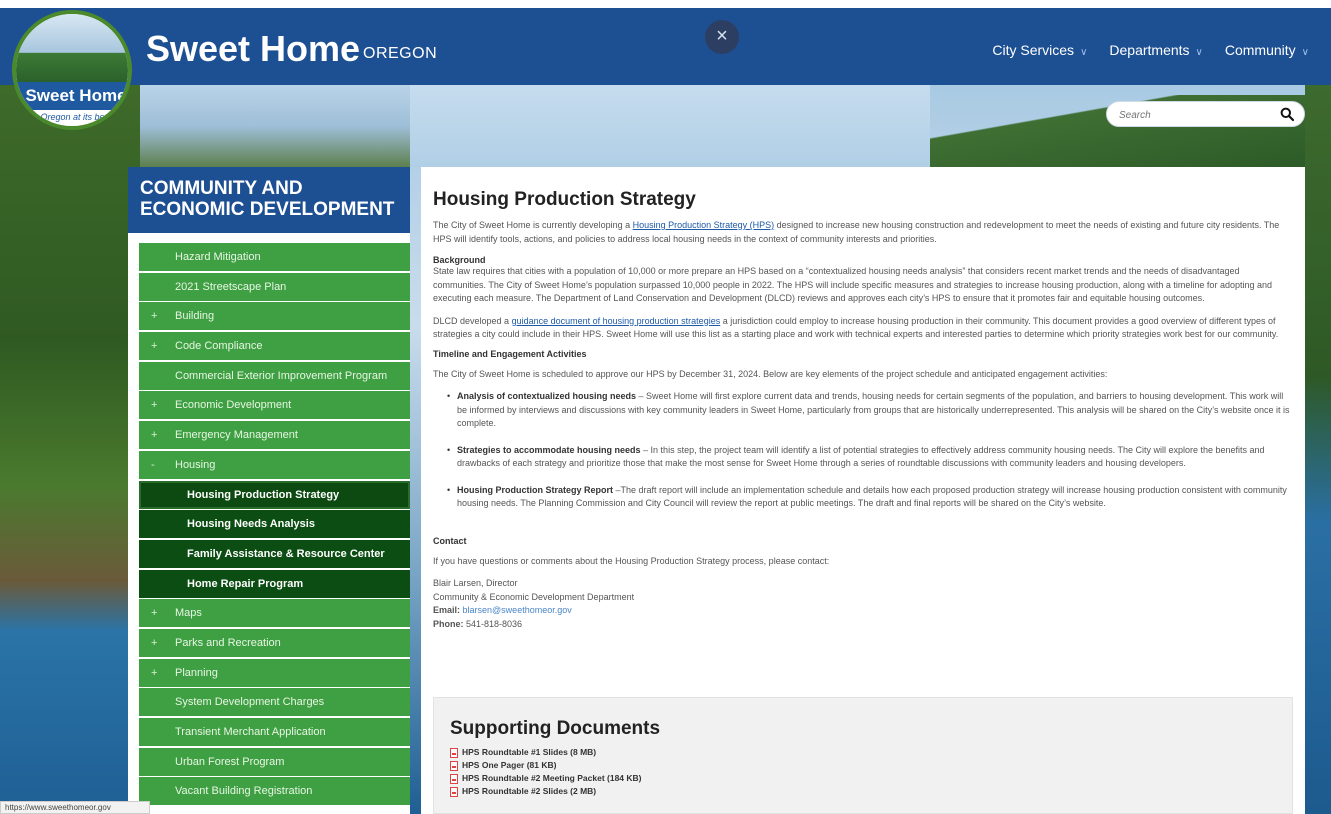 The width and height of the screenshot is (1331, 814). I want to click on sidebar-item-code-compliance: + Code Compliance, so click(274, 346).